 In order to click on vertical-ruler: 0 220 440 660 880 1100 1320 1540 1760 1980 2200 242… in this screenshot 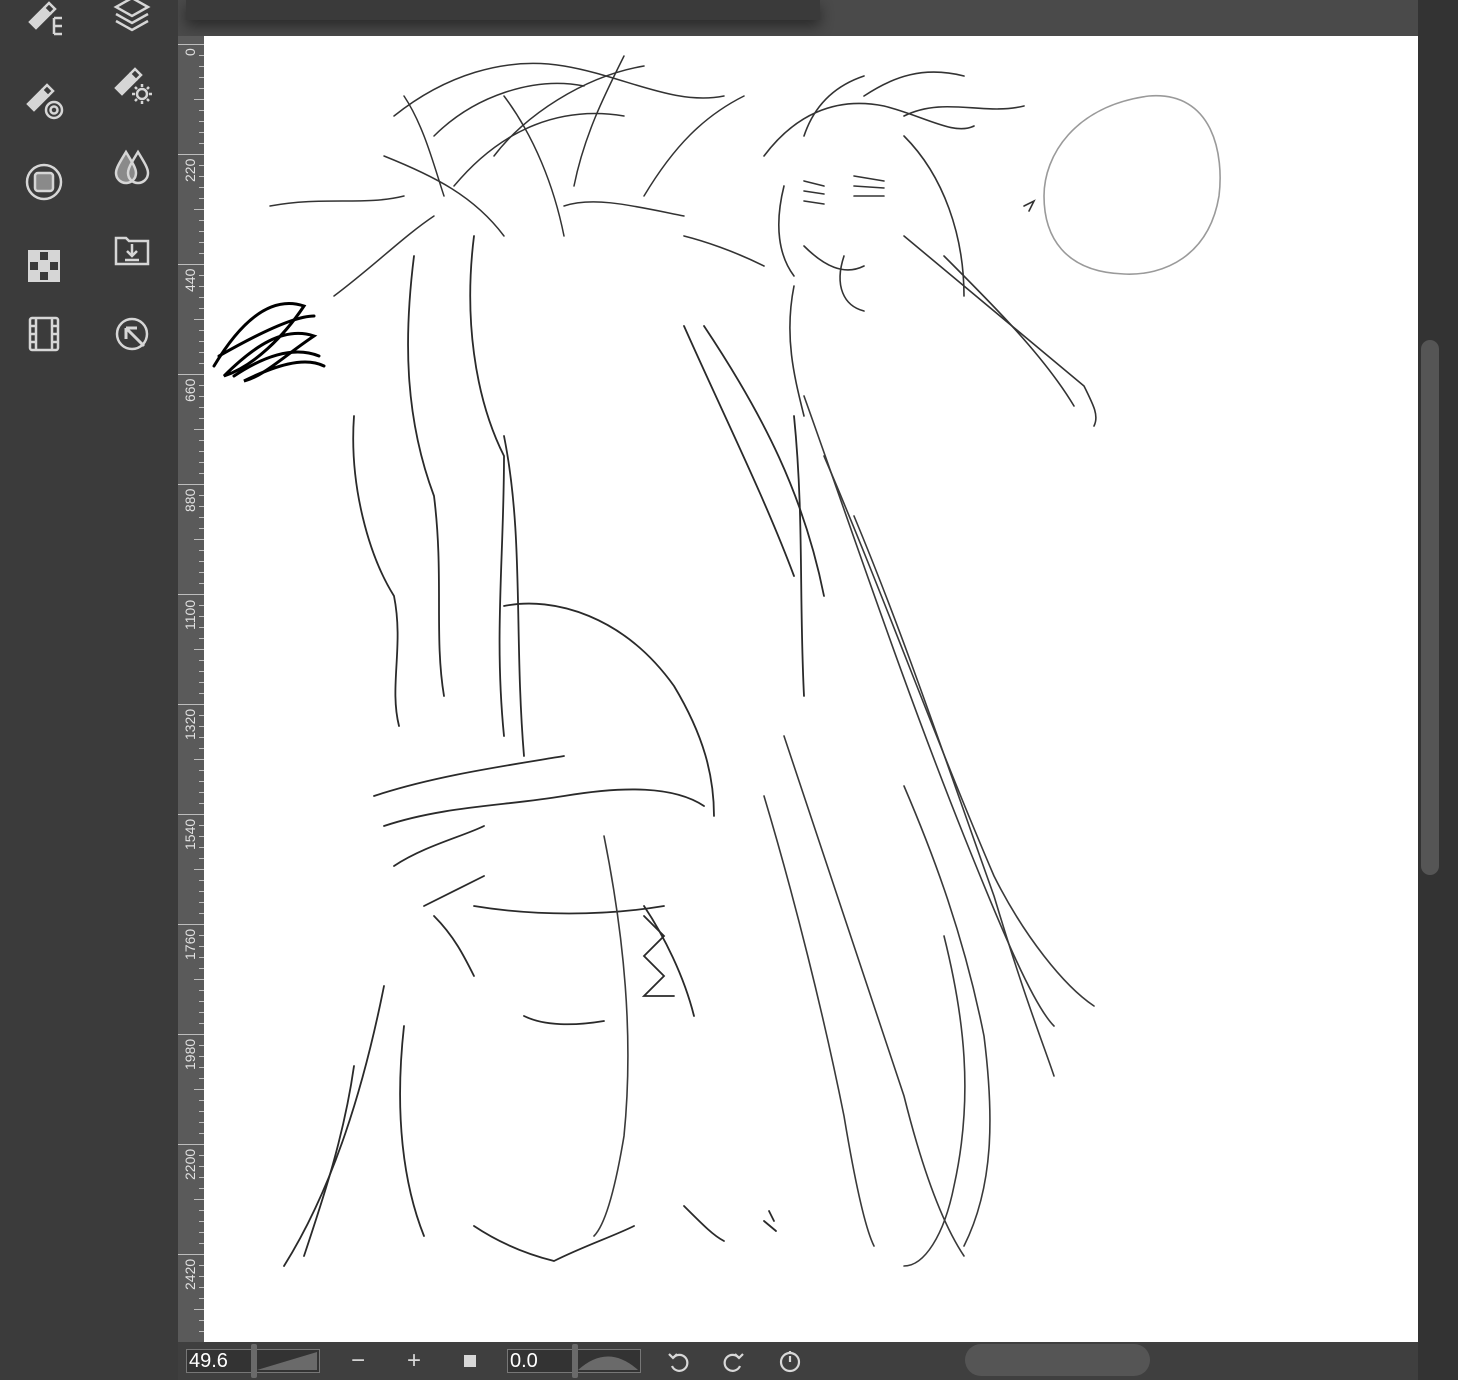, I will do `click(191, 689)`.